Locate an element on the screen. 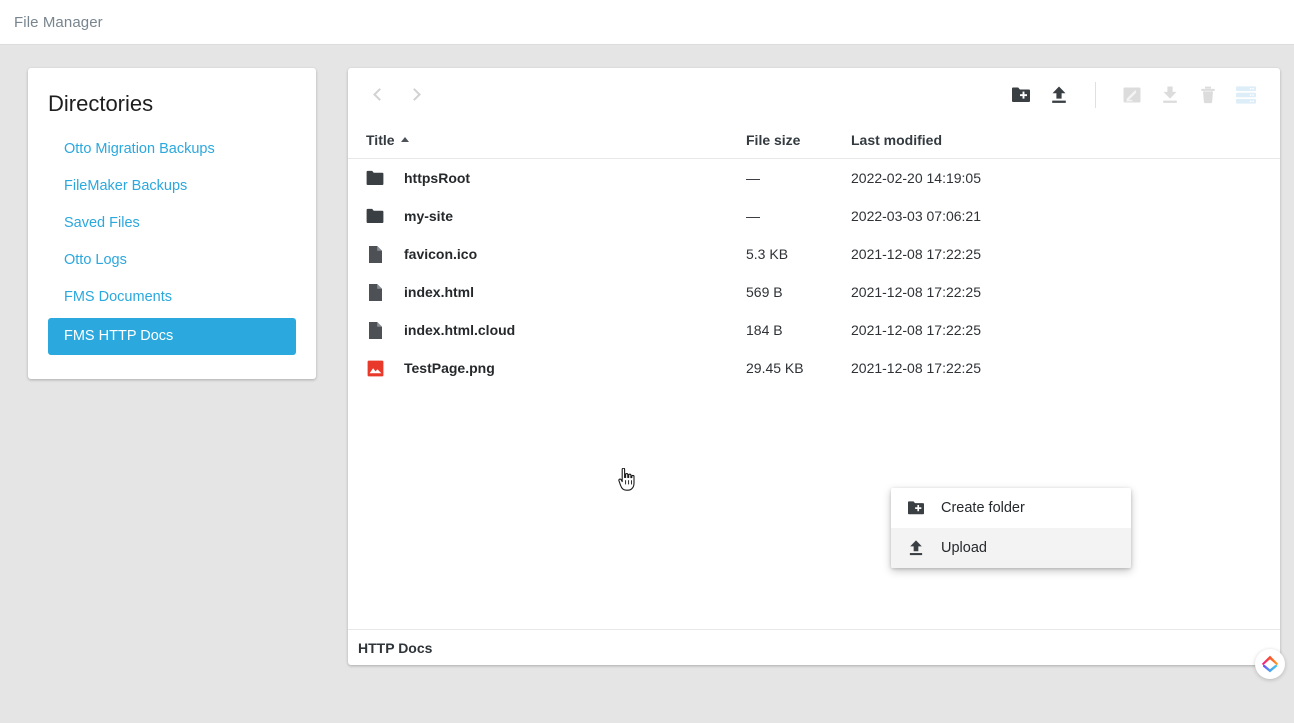  context-menu-item-create-folder: Create folder is located at coordinates (1011, 508).